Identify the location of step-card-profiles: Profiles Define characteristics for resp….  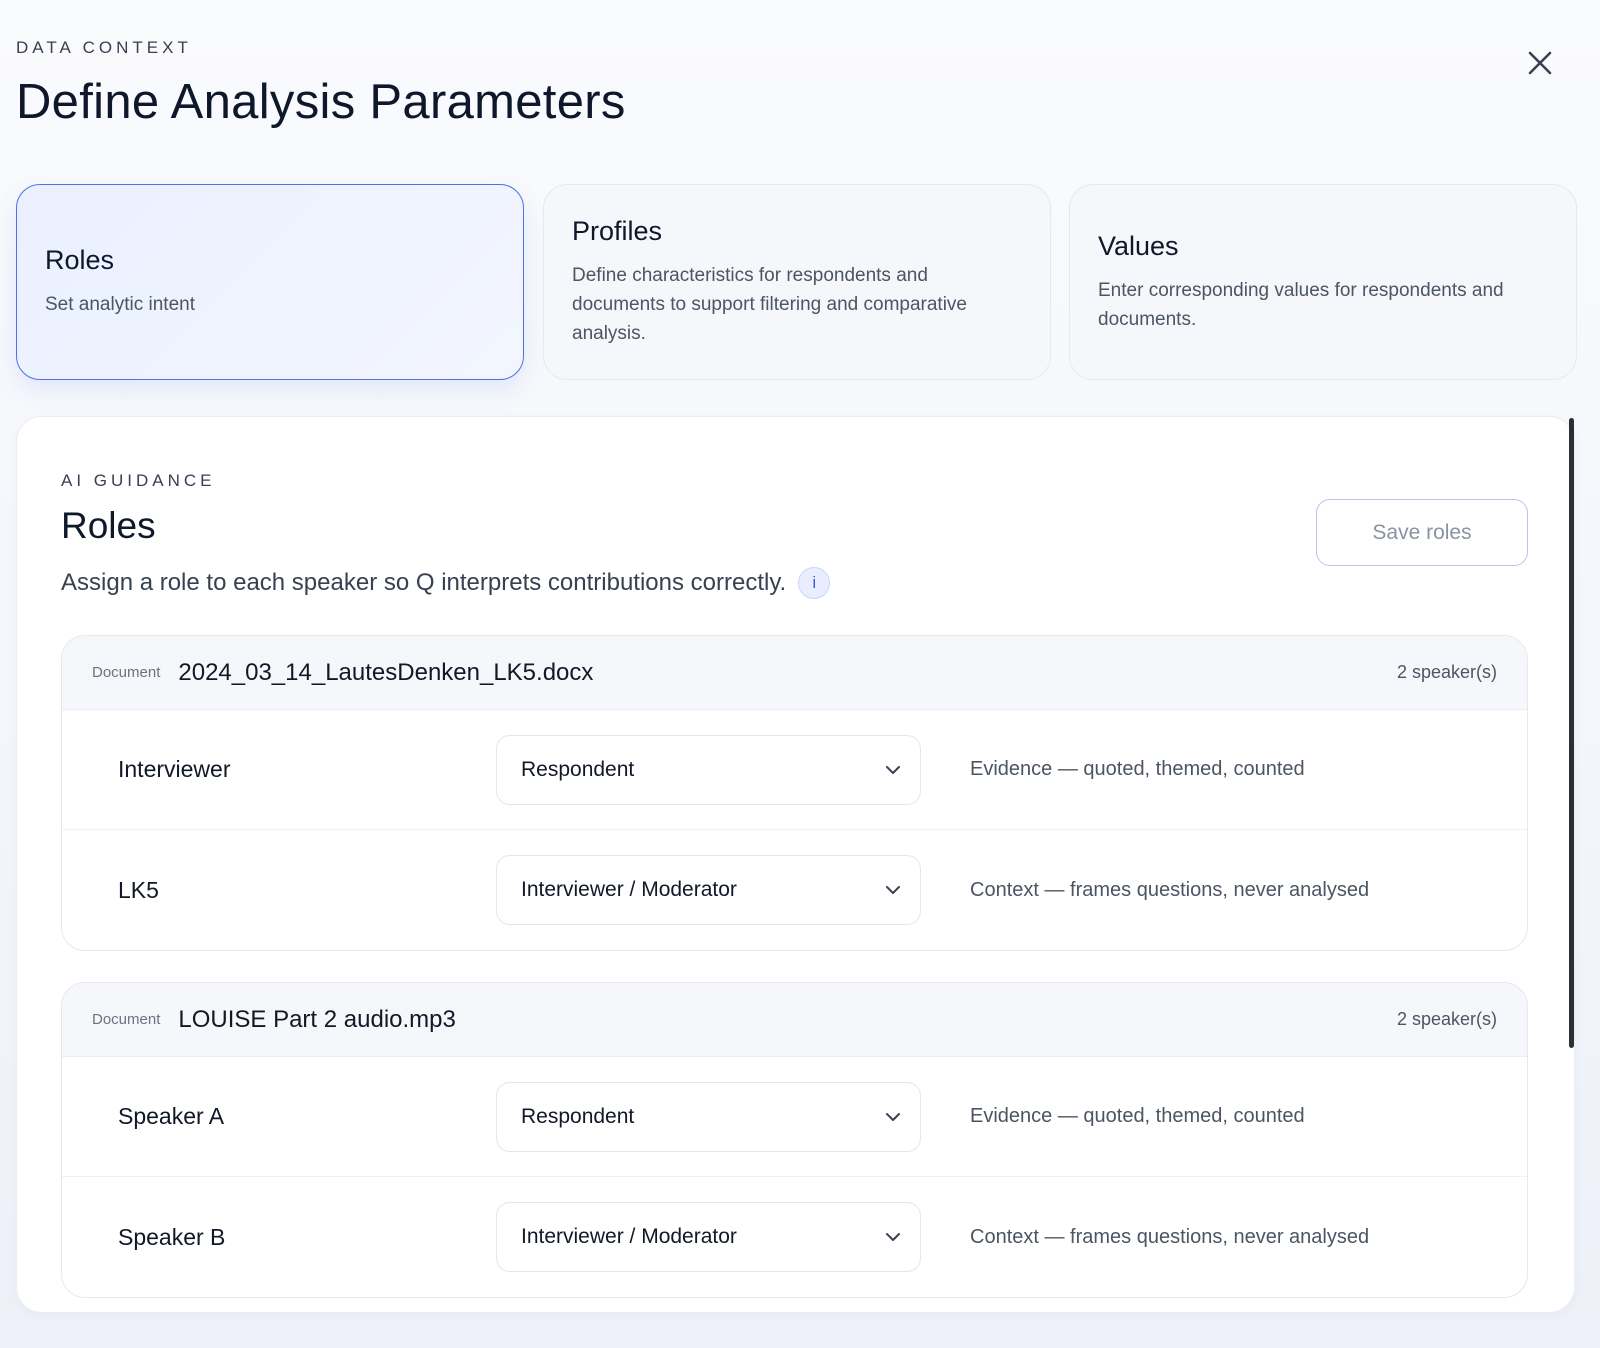
(797, 282).